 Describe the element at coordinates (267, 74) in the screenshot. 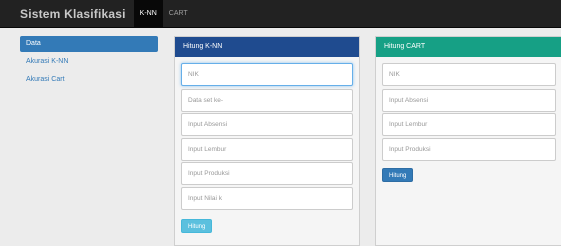

I see `knn-nik-input: NIK` at that location.